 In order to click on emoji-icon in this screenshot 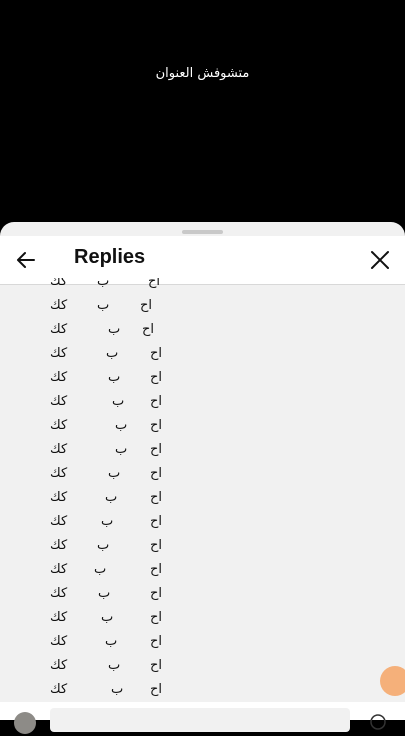, I will do `click(378, 722)`.